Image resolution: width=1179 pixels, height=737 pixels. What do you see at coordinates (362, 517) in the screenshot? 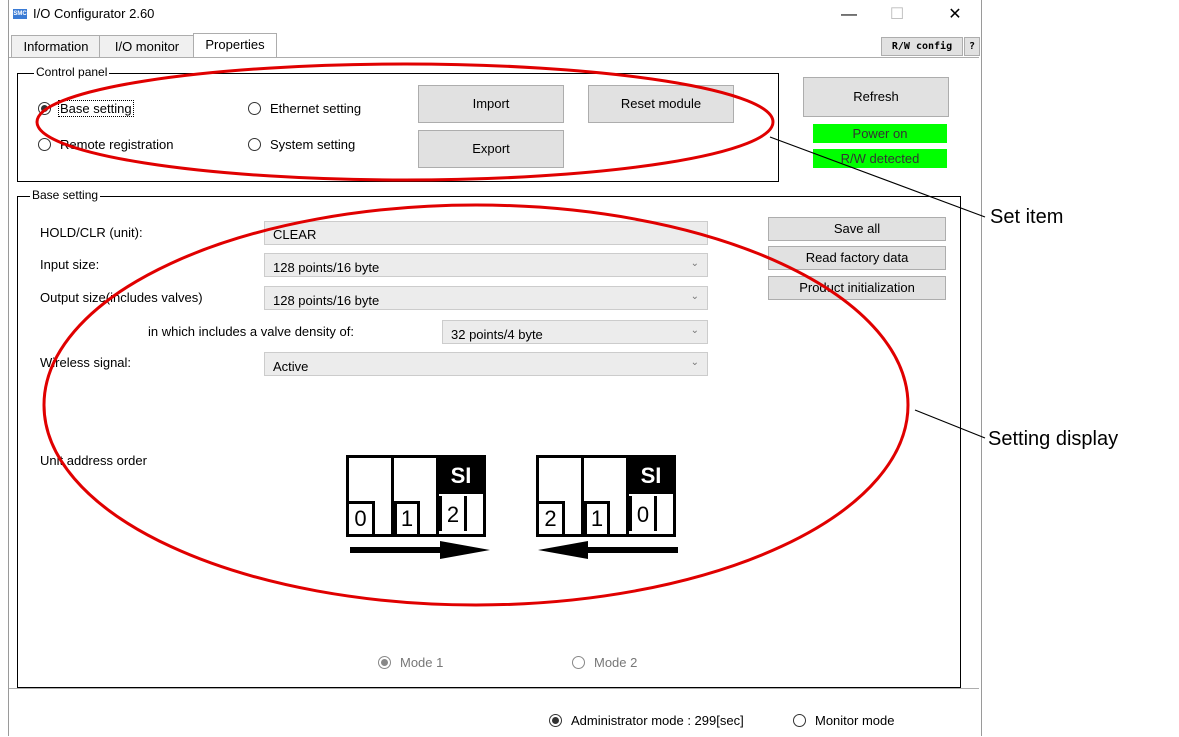
I see `mode1-unit-0: 0` at bounding box center [362, 517].